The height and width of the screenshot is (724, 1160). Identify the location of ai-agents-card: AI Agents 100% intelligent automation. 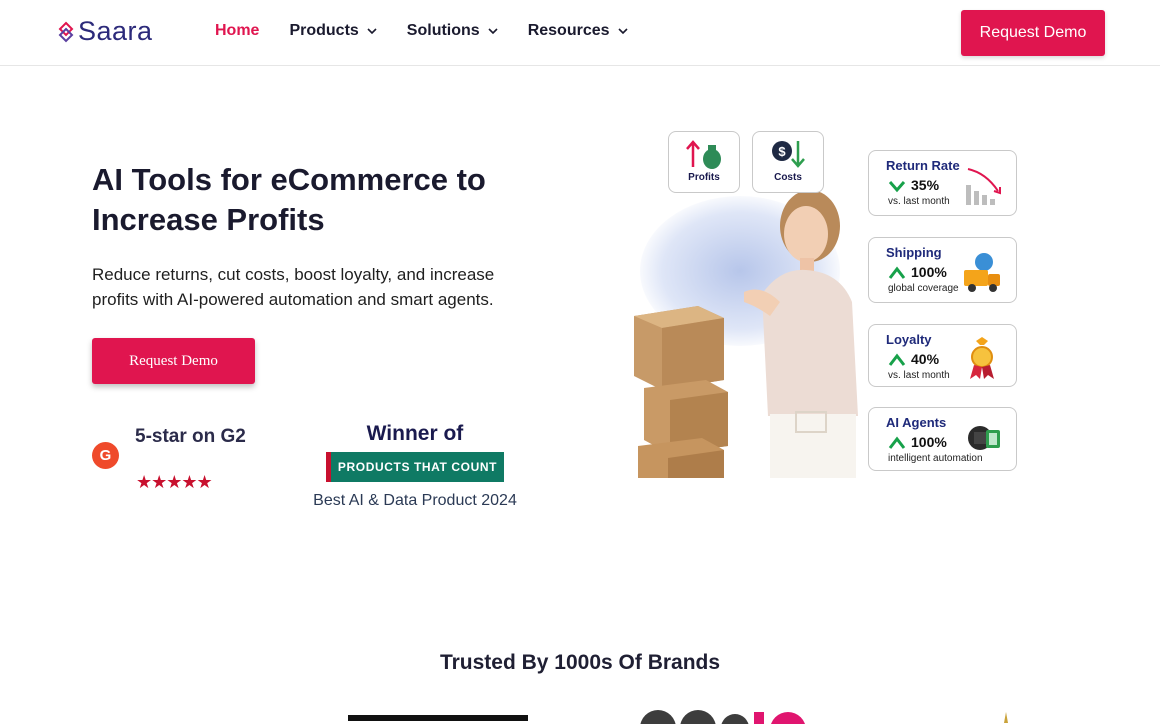
(942, 439).